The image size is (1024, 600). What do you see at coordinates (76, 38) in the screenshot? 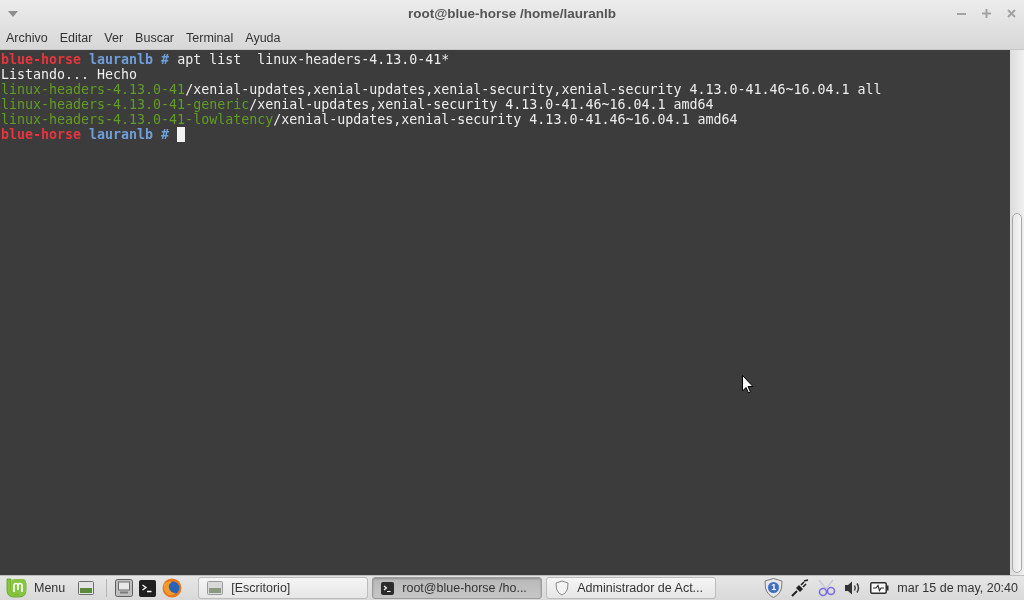
I see `menu-item: Editar` at bounding box center [76, 38].